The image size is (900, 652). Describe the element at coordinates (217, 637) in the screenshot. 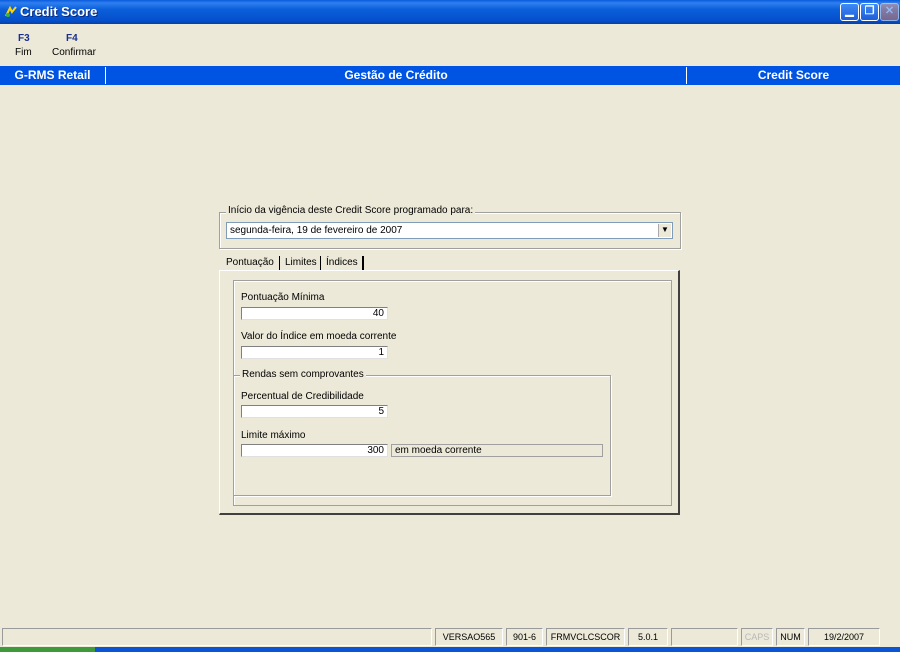

I see `status-message` at that location.